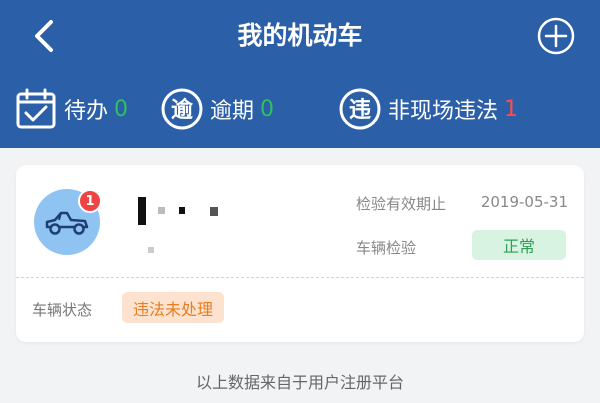 This screenshot has height=403, width=600. I want to click on stat-violation-count: 1, so click(511, 109).